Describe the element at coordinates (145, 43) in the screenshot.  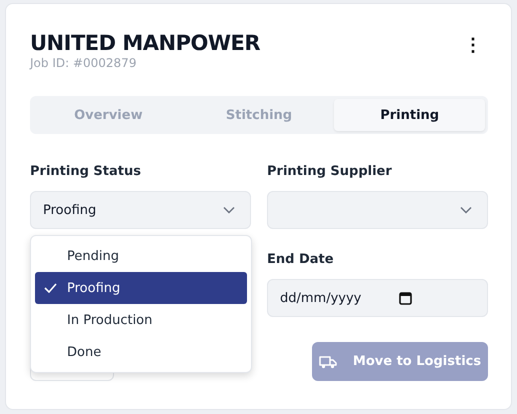
I see `company-title: UNITED MANPOWER` at that location.